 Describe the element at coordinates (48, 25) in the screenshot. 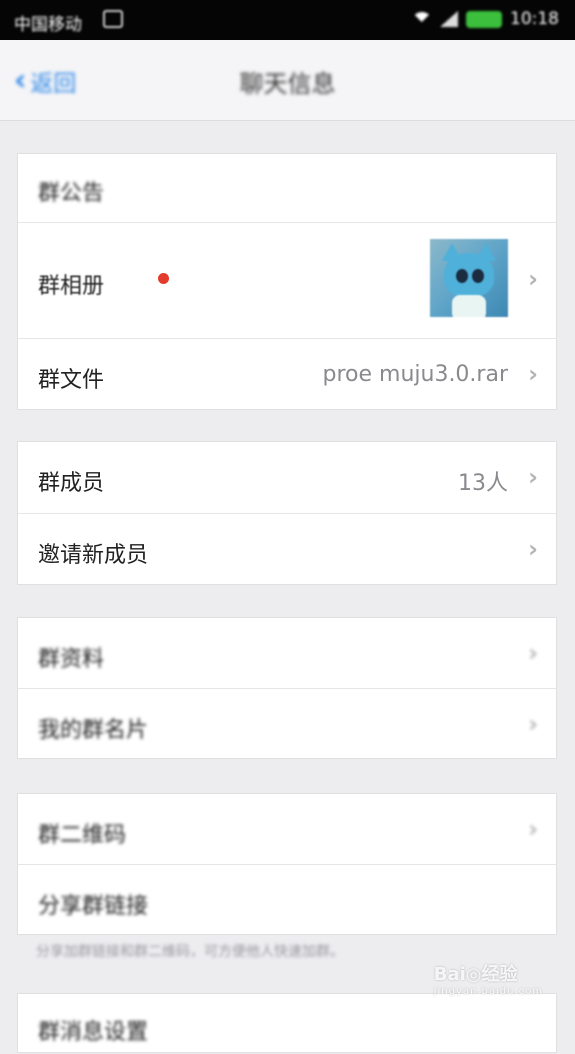

I see `carrier-name: 中国移动` at that location.